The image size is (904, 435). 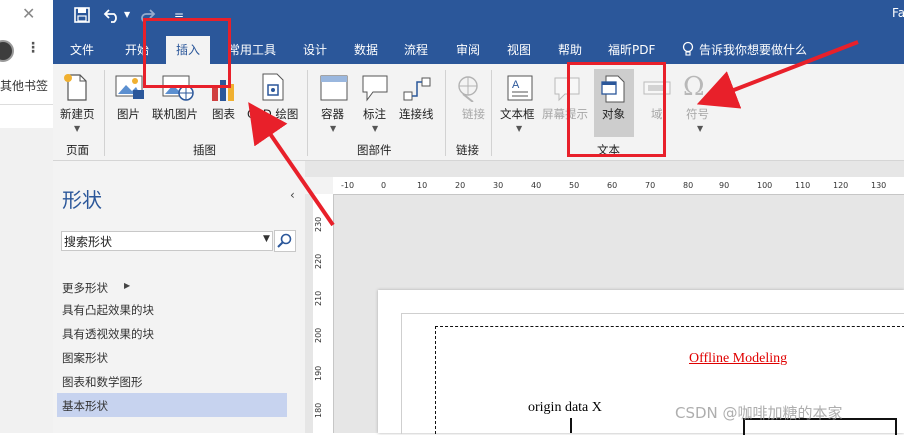 I want to click on annotation-arrow-right, so click(x=777, y=74).